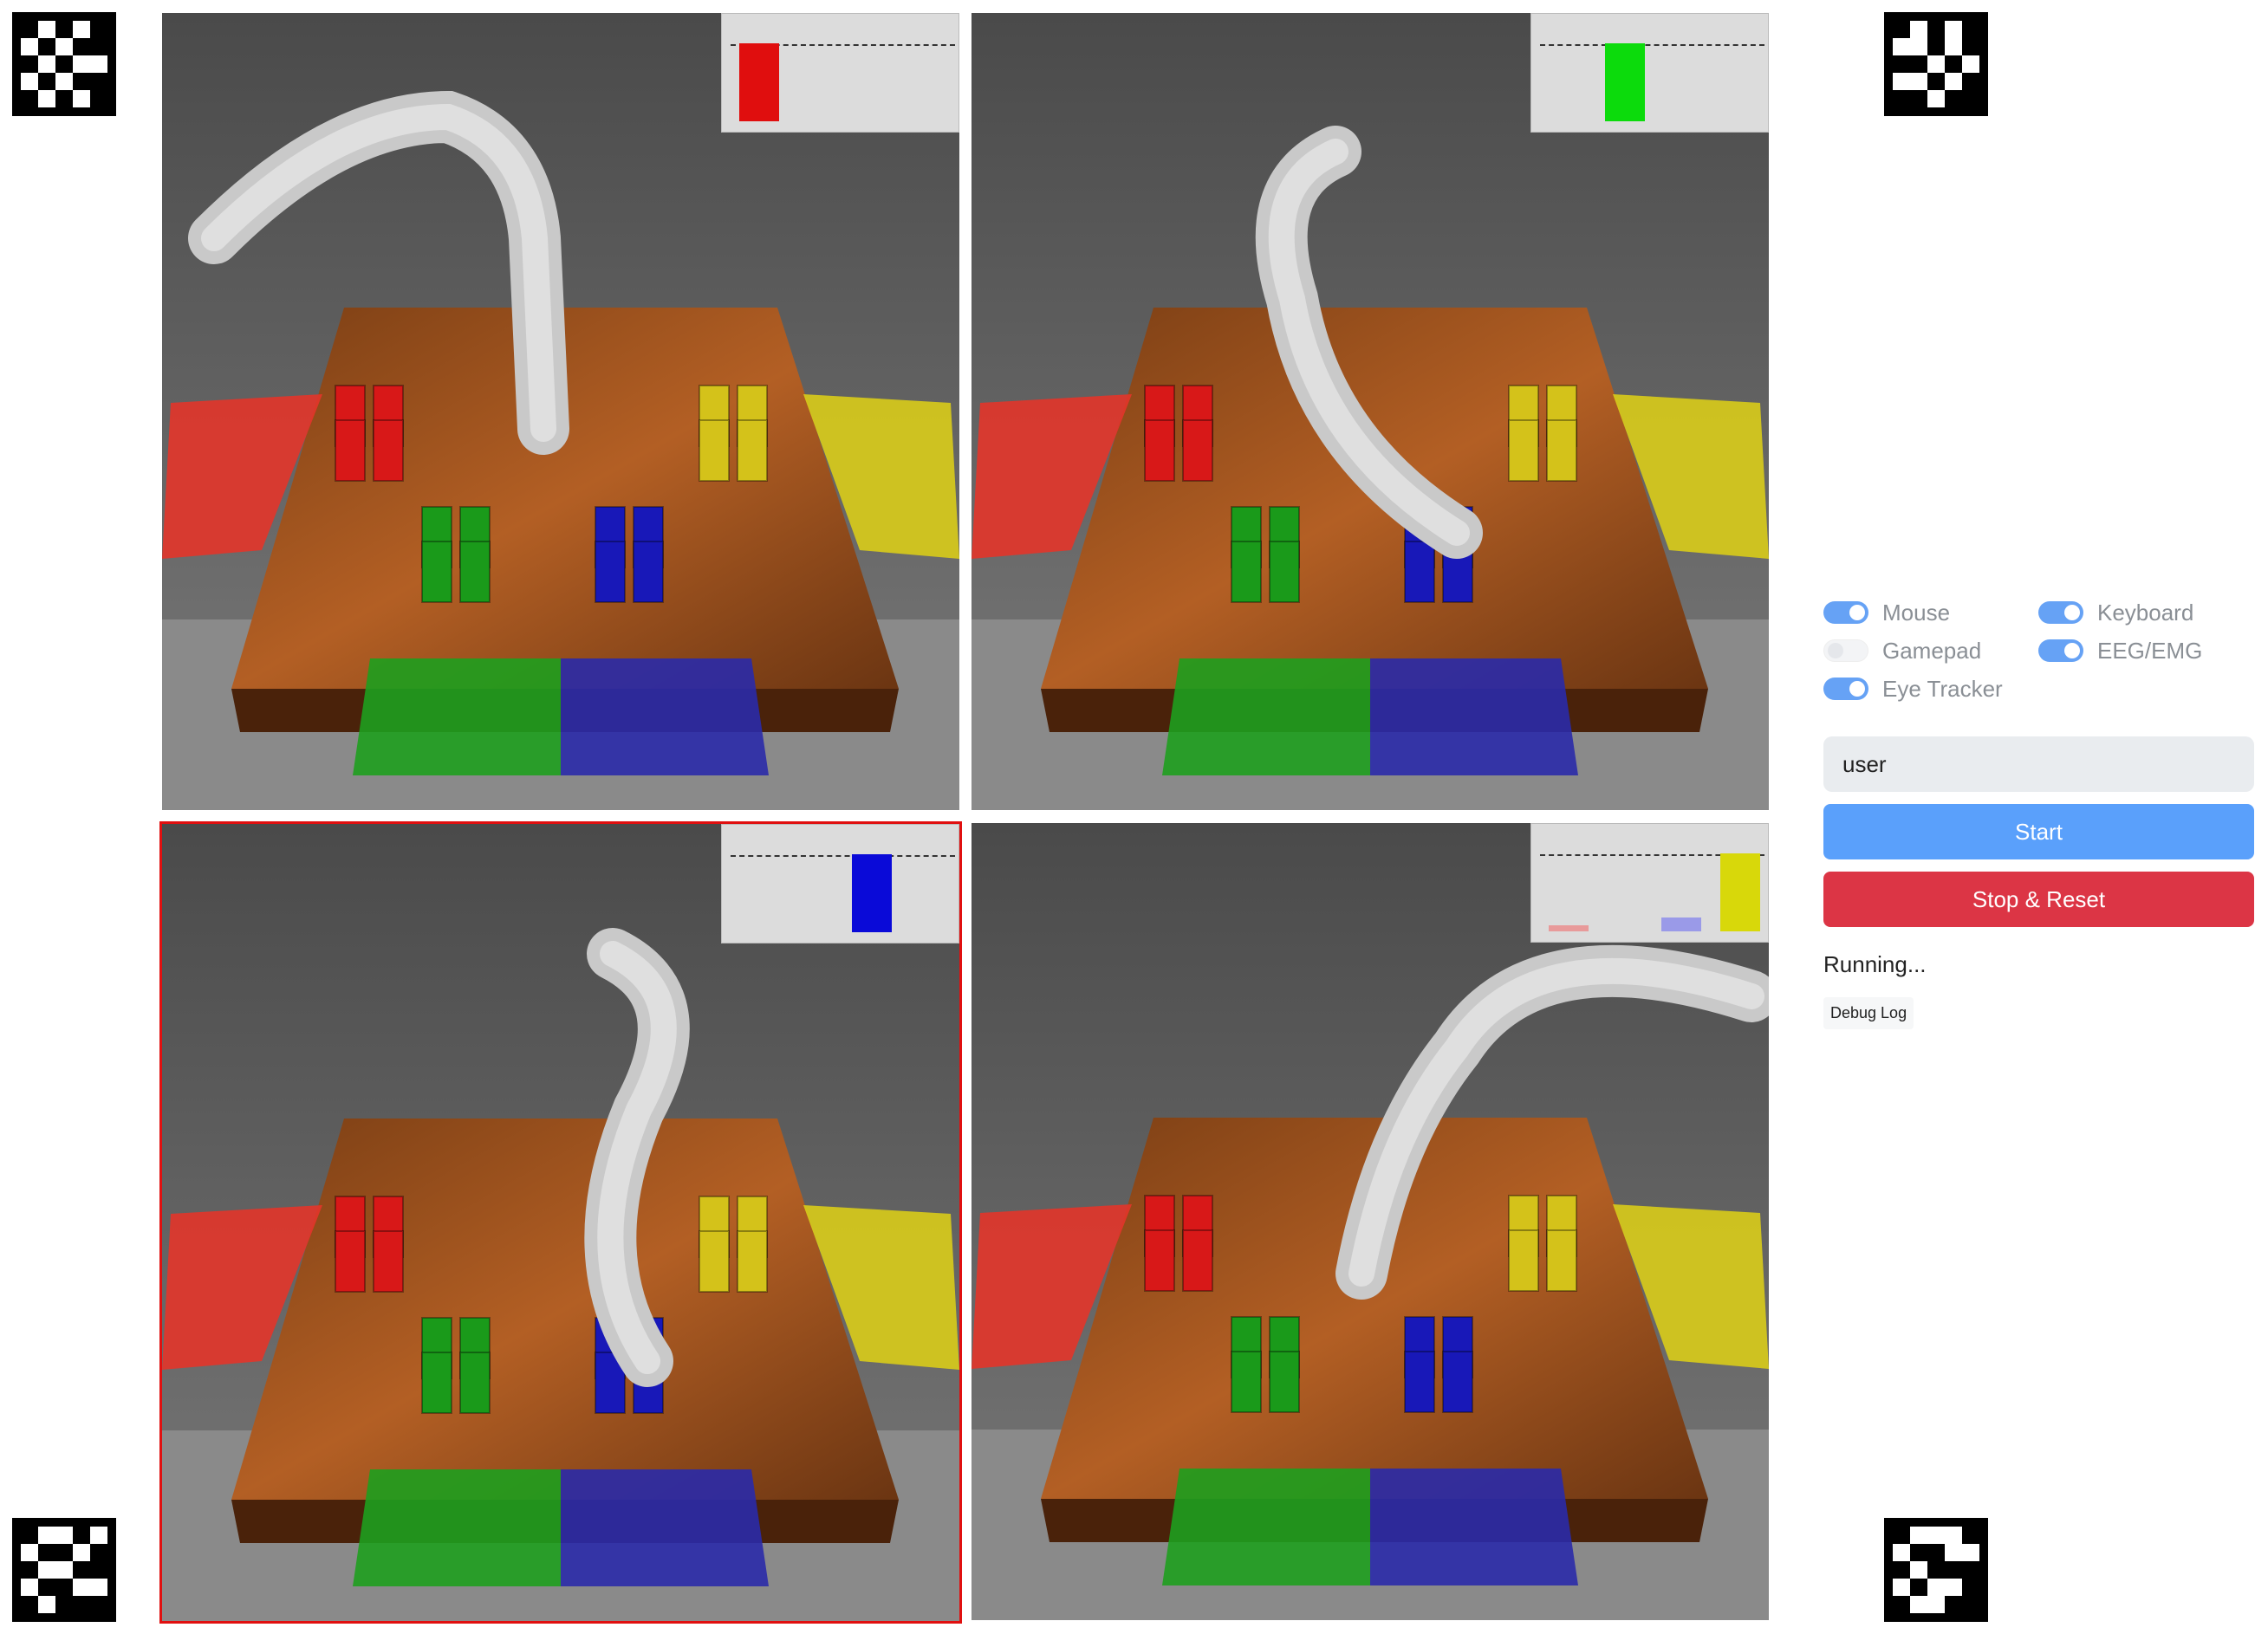 The height and width of the screenshot is (1634, 2268). Describe the element at coordinates (2039, 832) in the screenshot. I see `start-button: Start` at that location.